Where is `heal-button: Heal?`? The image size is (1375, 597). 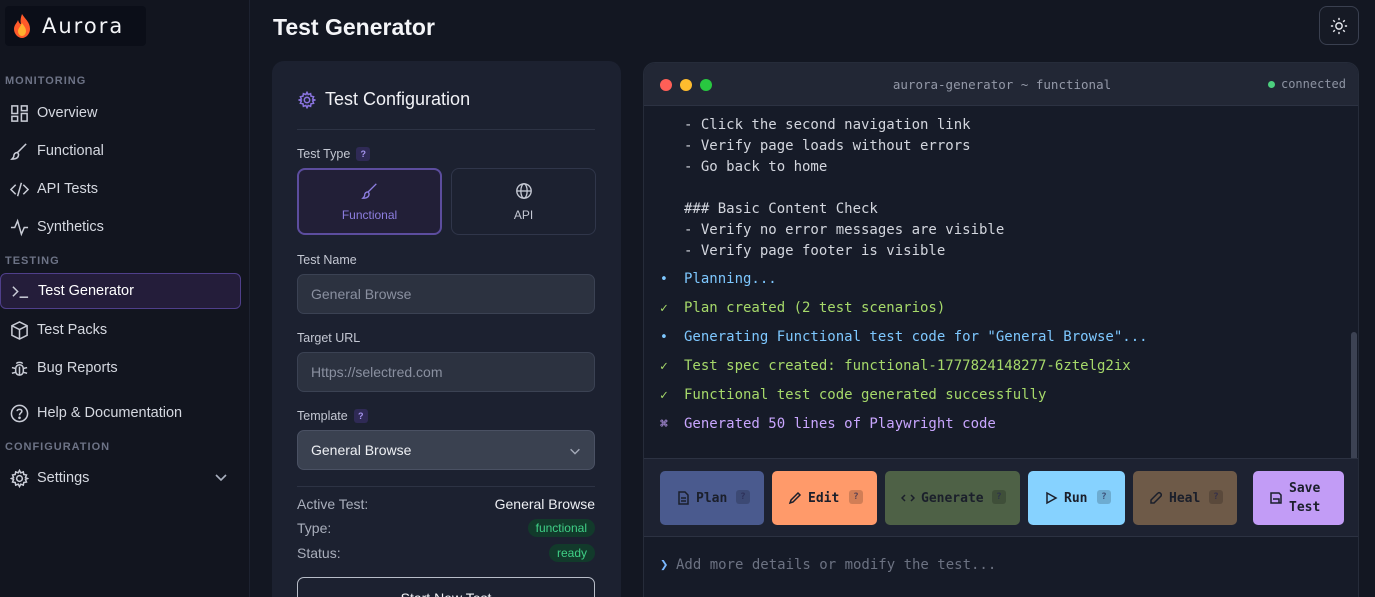 heal-button: Heal? is located at coordinates (1185, 498).